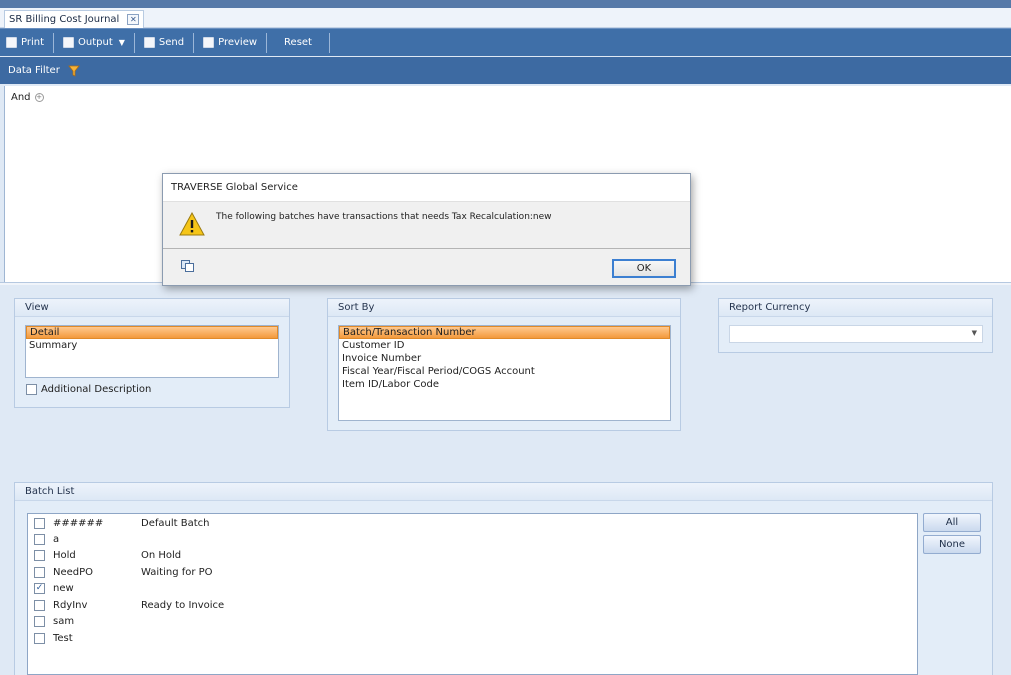 This screenshot has width=1011, height=675. Describe the element at coordinates (505, 42) in the screenshot. I see `toolbar: Print Output ▼ Send Preview Reset` at that location.